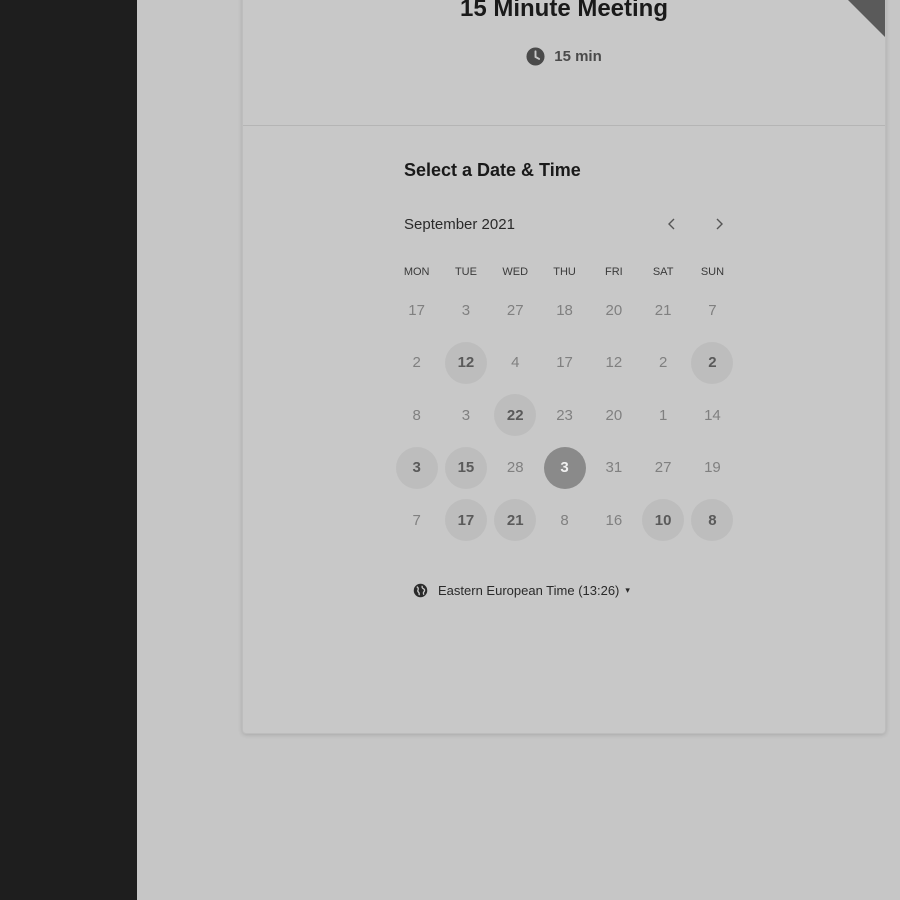 The height and width of the screenshot is (900, 900). I want to click on day-cell: 10, so click(662, 520).